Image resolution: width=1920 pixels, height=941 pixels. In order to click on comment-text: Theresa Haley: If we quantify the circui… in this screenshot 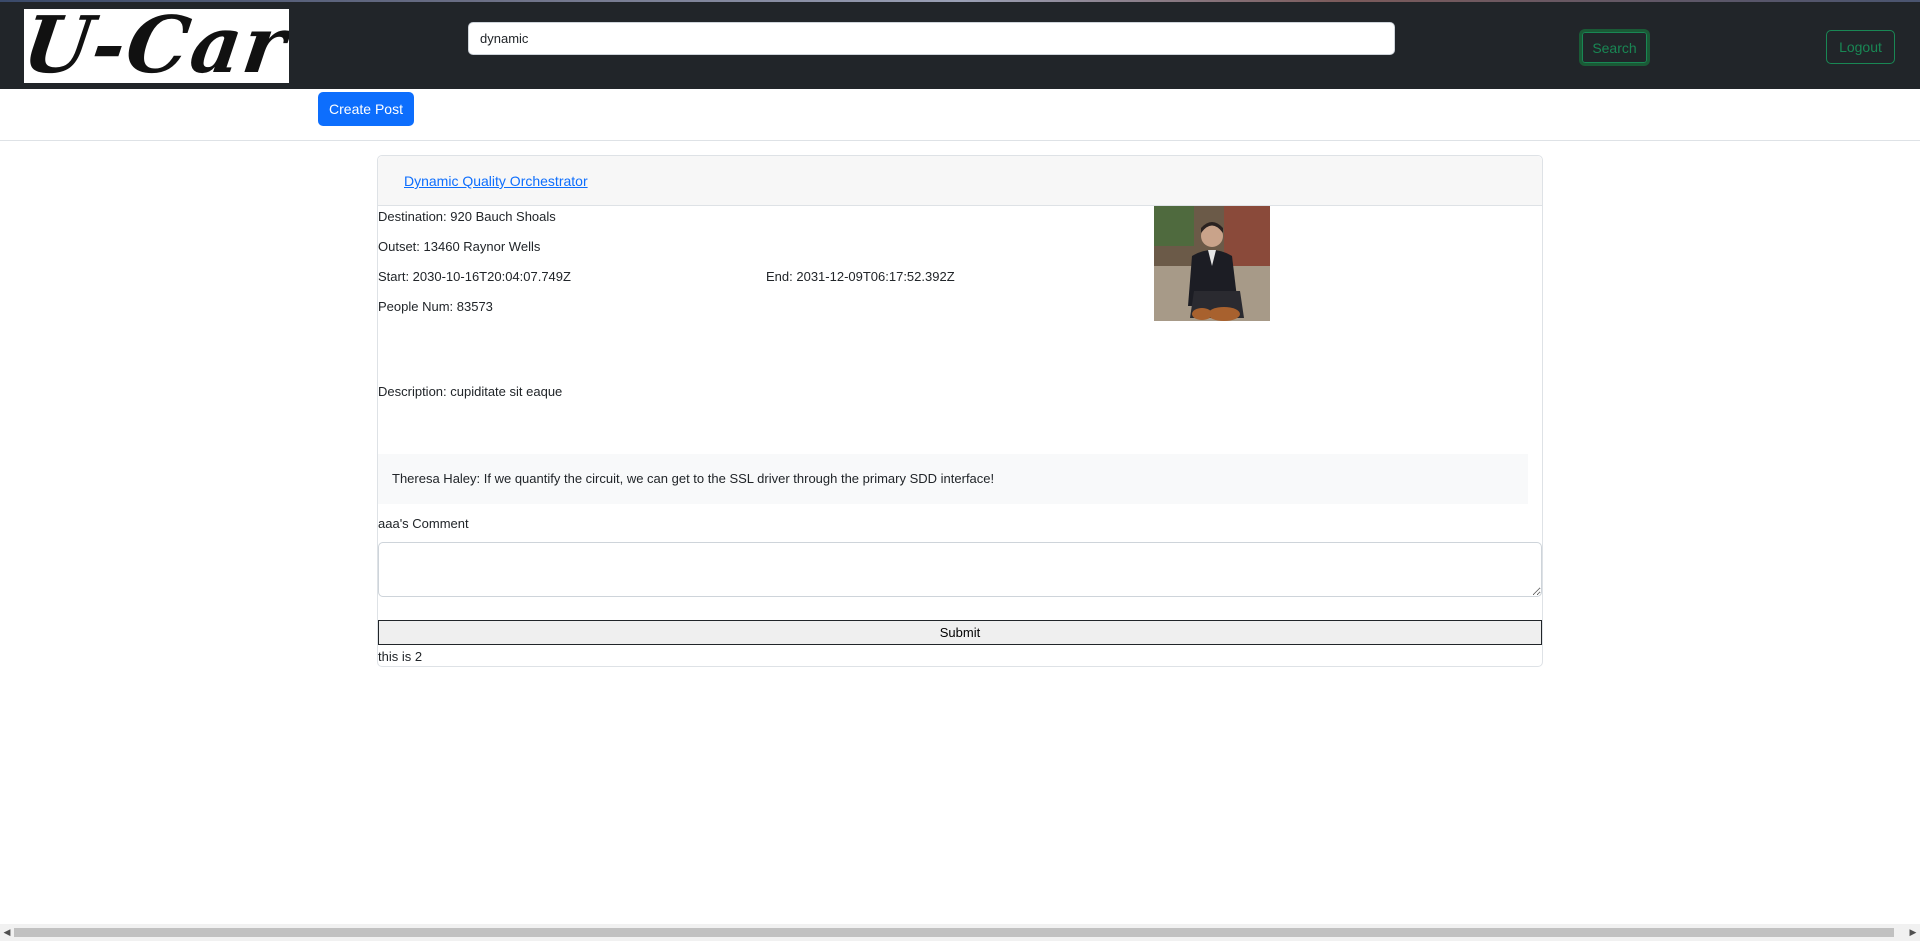, I will do `click(693, 478)`.